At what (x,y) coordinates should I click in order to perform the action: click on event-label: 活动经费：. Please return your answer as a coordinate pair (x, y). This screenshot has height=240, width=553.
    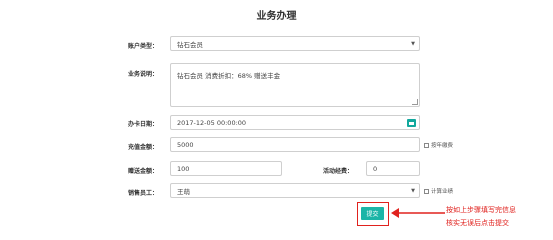
    Looking at the image, I should click on (337, 171).